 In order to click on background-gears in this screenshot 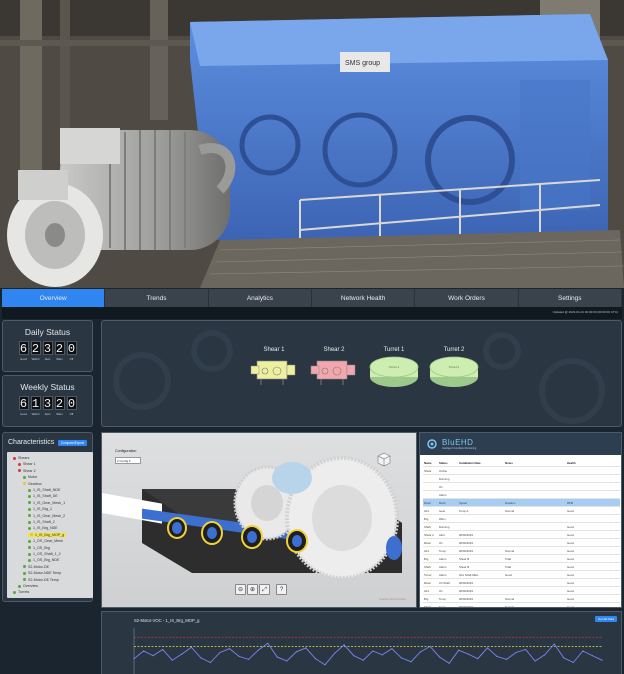, I will do `click(359, 377)`.